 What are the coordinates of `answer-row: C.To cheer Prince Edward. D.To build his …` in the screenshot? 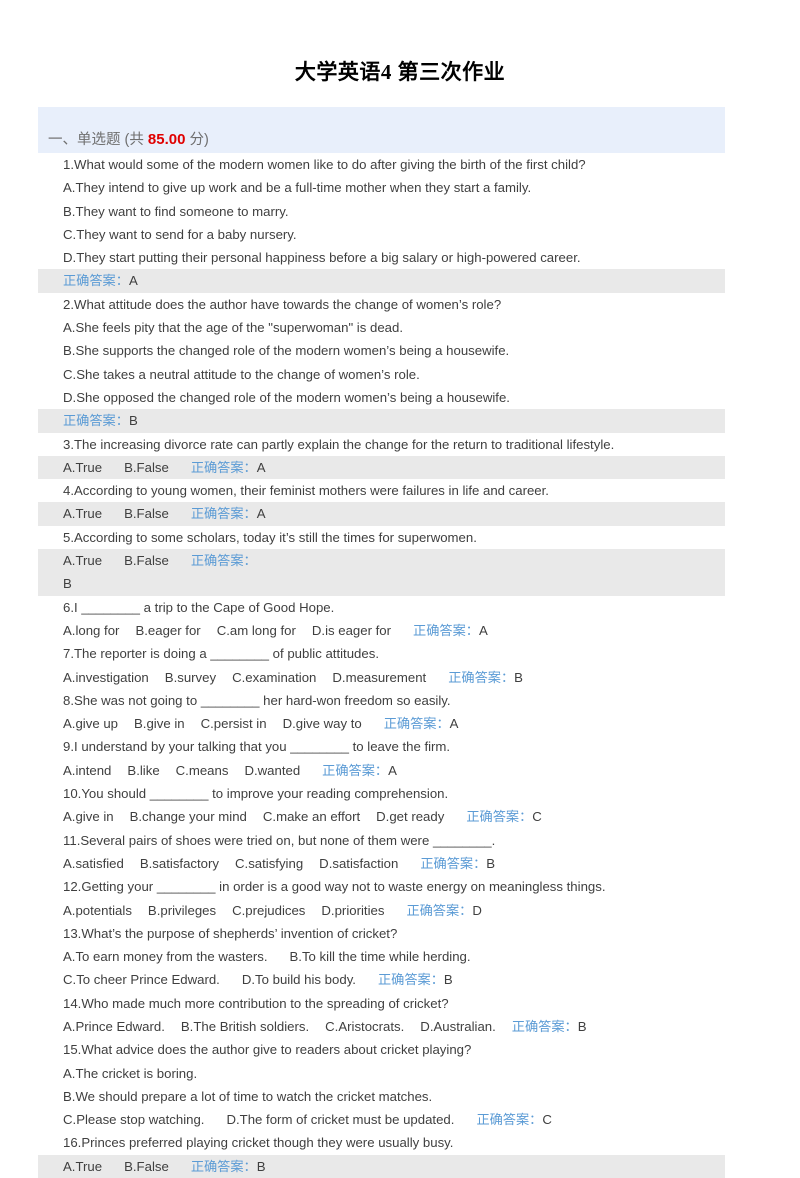 It's located at (381, 979).